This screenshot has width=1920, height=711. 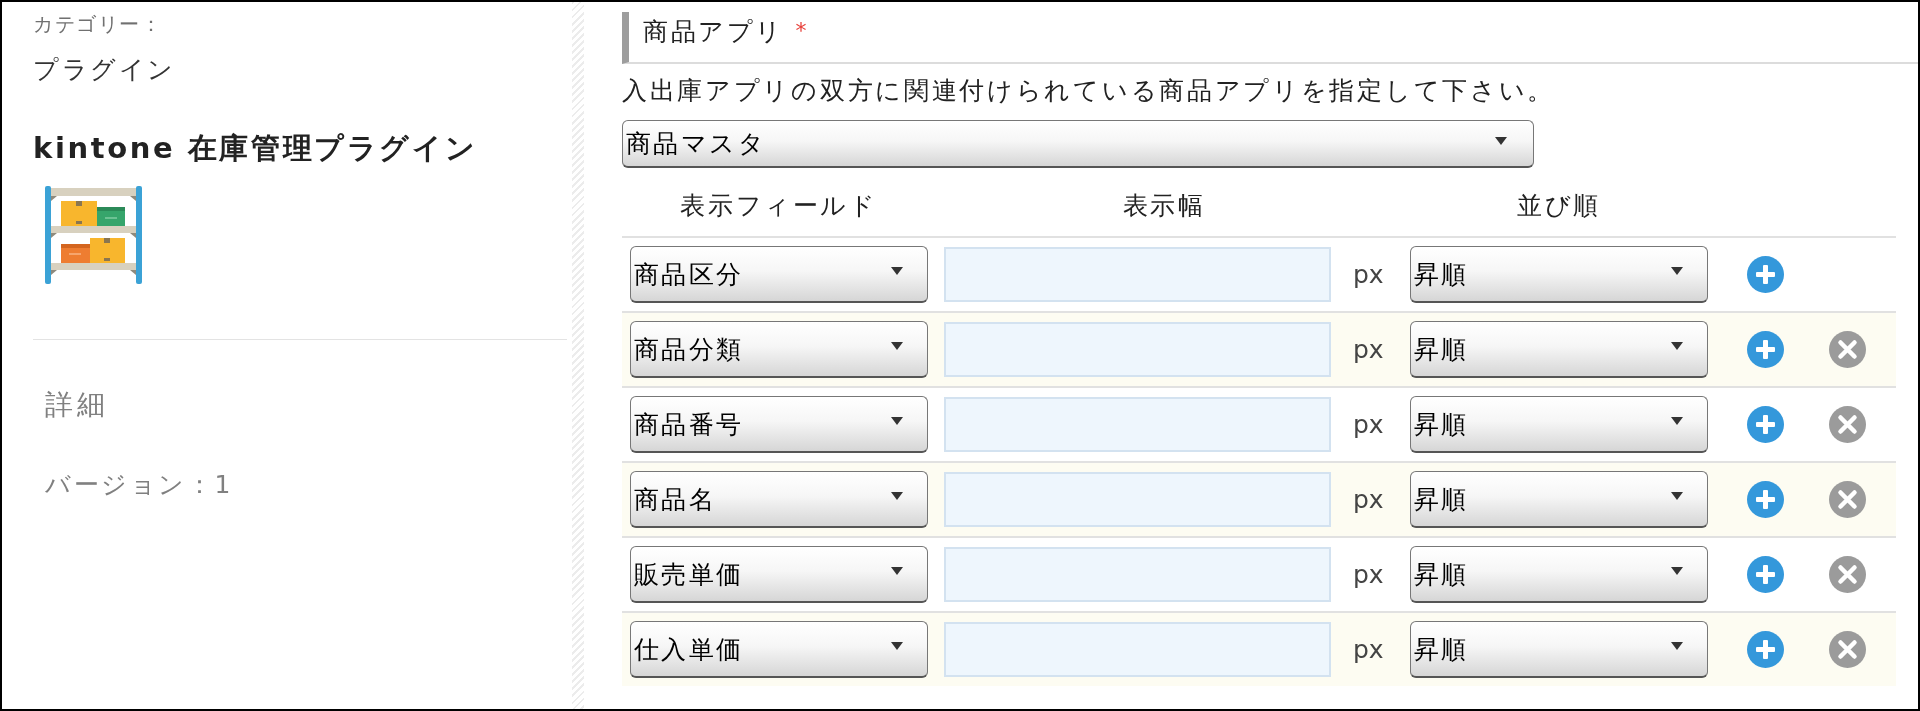 I want to click on category-value: プラグイン, so click(x=104, y=70).